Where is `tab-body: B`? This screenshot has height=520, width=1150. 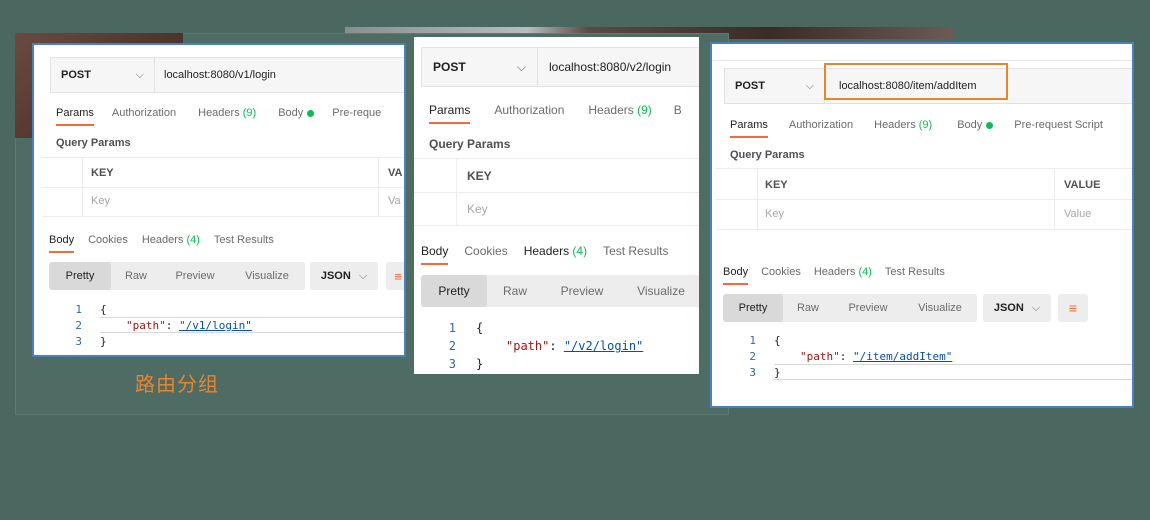 tab-body: B is located at coordinates (678, 110).